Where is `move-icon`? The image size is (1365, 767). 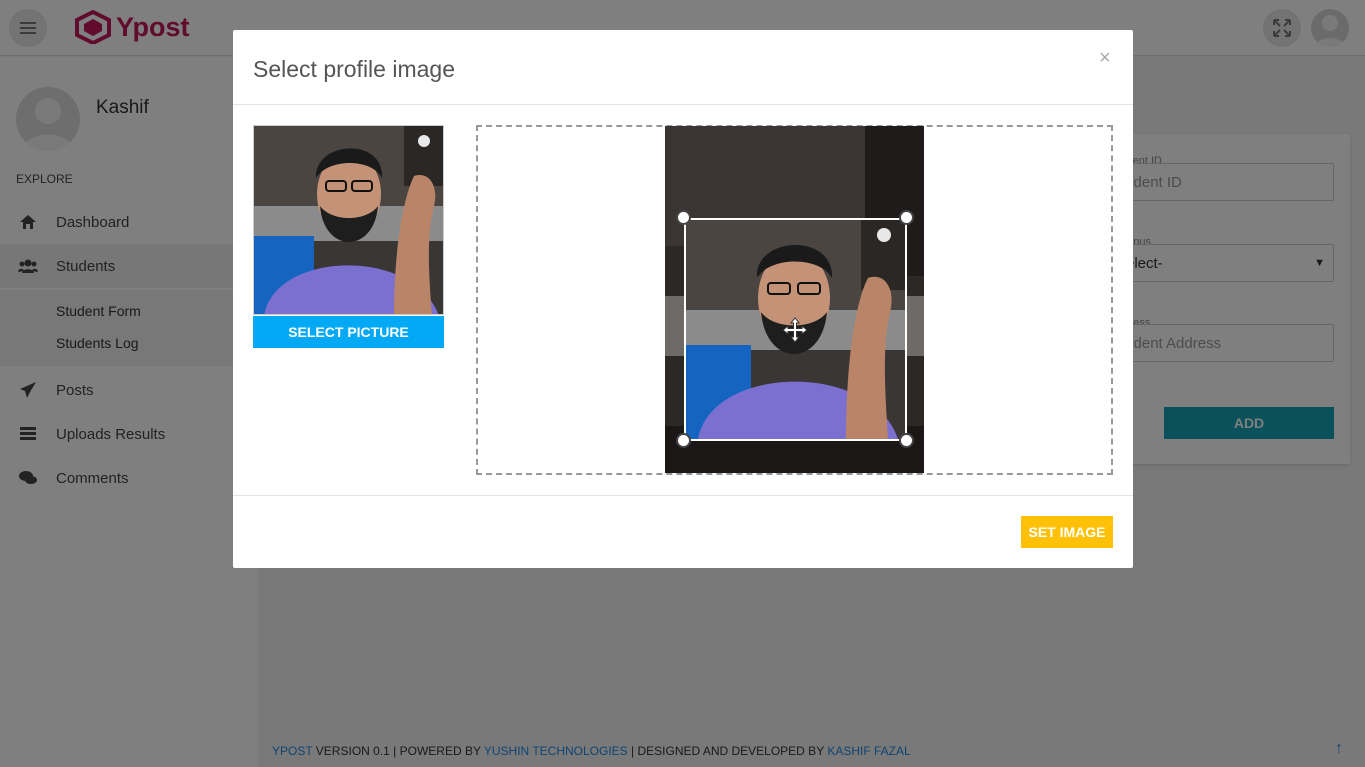
move-icon is located at coordinates (795, 330).